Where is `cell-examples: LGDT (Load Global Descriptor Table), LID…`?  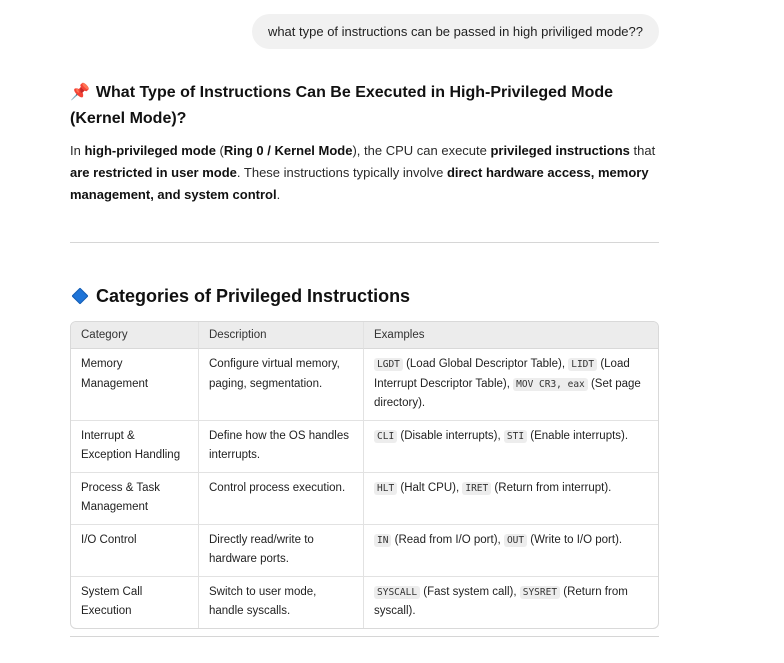
cell-examples: LGDT (Load Global Descriptor Table), LID… is located at coordinates (510, 385).